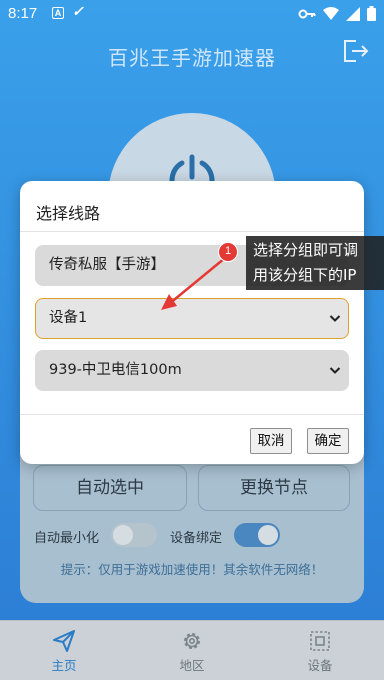 The height and width of the screenshot is (680, 384). I want to click on line-select-value: 939-中卫电信100m, so click(115, 370).